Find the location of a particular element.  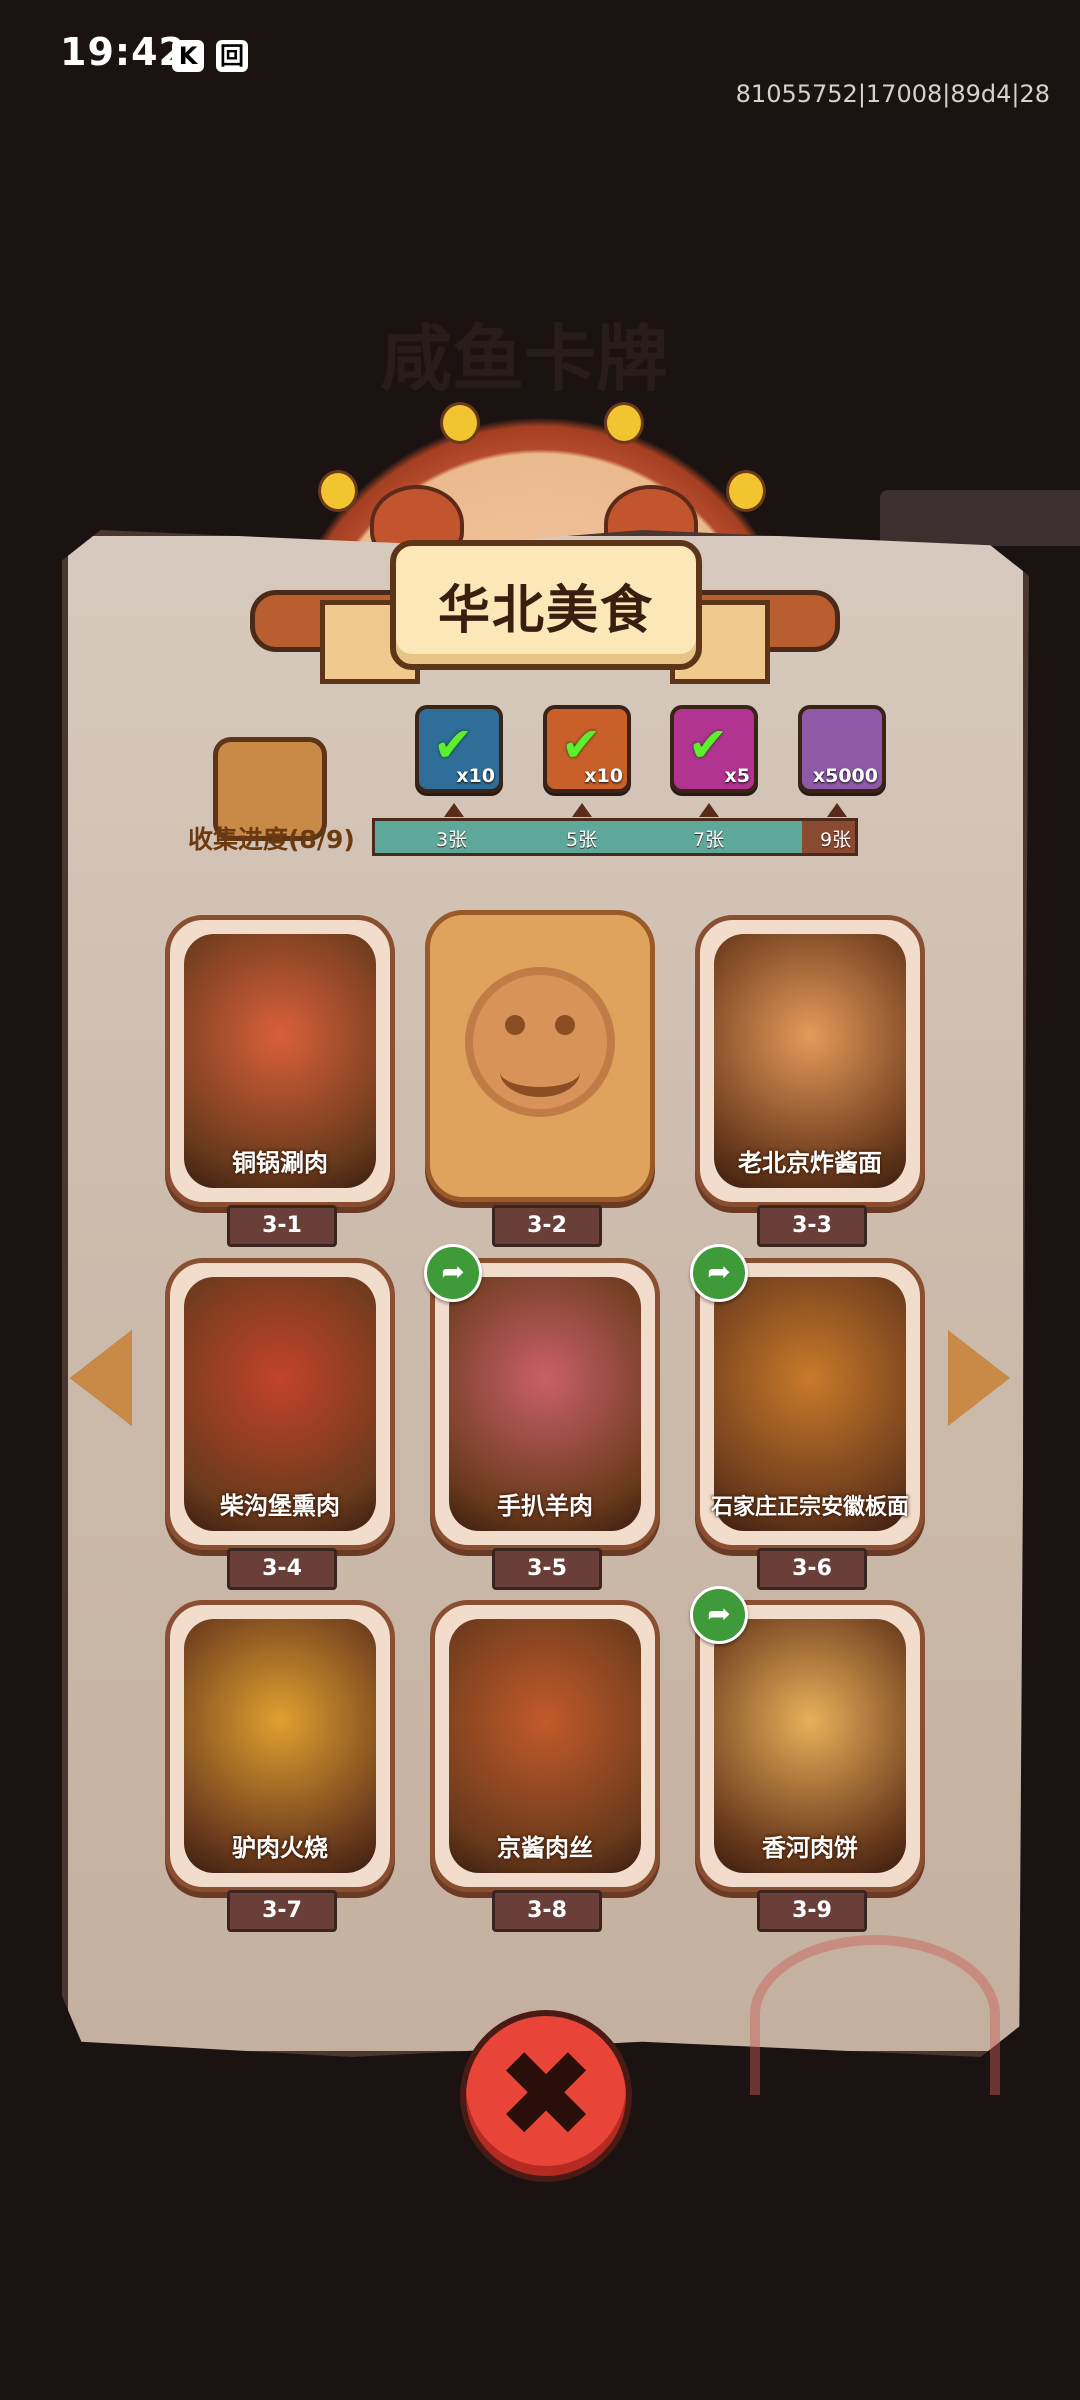

food-card-name: 铜锅涮肉 is located at coordinates (280, 1163).